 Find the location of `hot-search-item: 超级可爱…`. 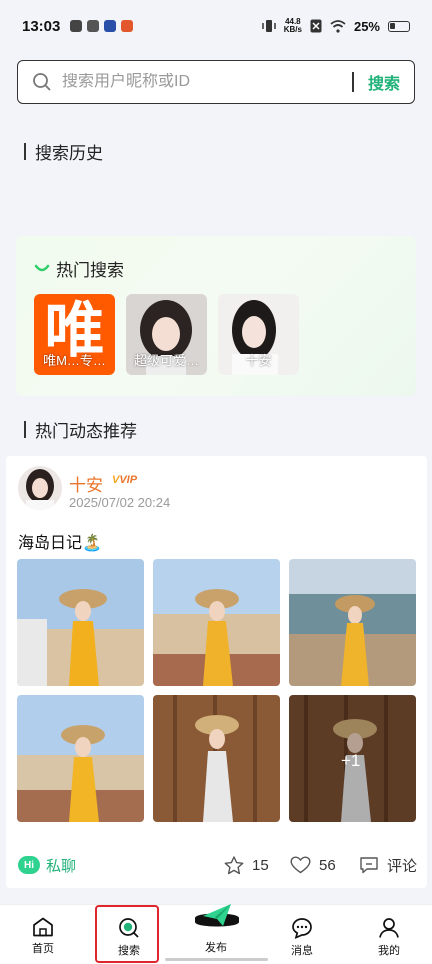

hot-search-item: 超级可爱… is located at coordinates (166, 334).